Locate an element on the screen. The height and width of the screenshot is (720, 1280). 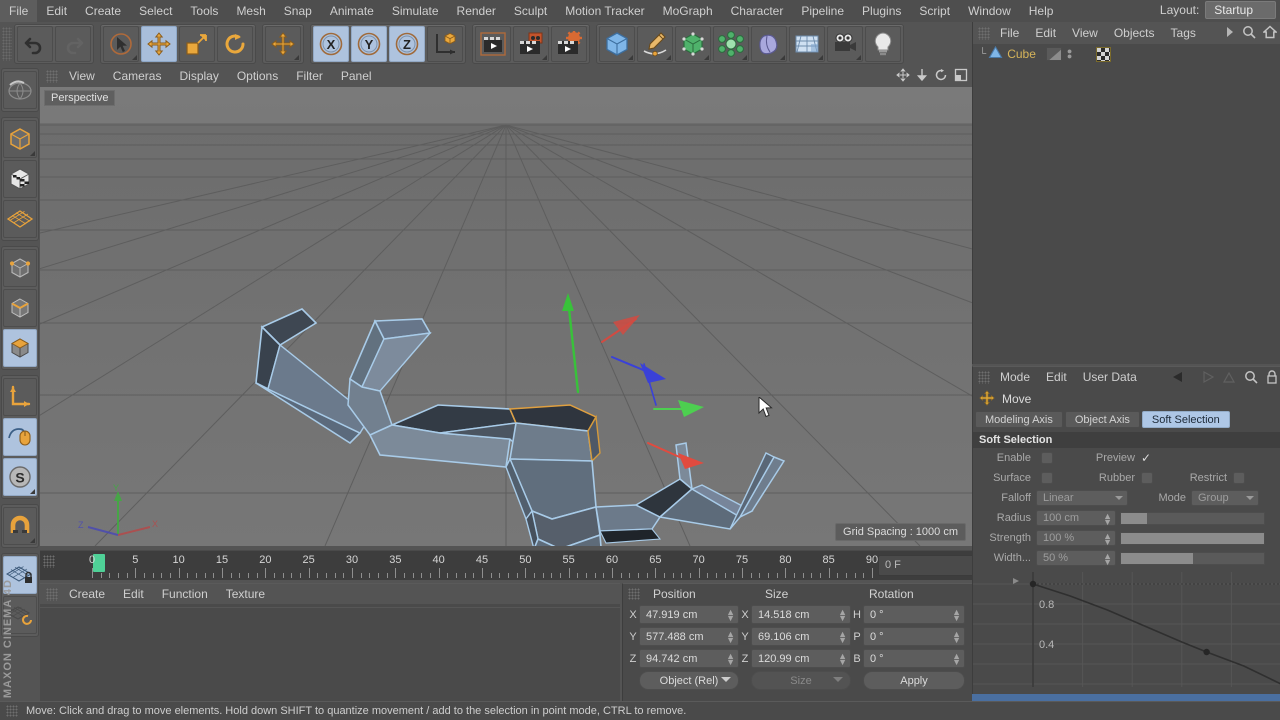
menu-mograph: MoGraph is located at coordinates (688, 11).